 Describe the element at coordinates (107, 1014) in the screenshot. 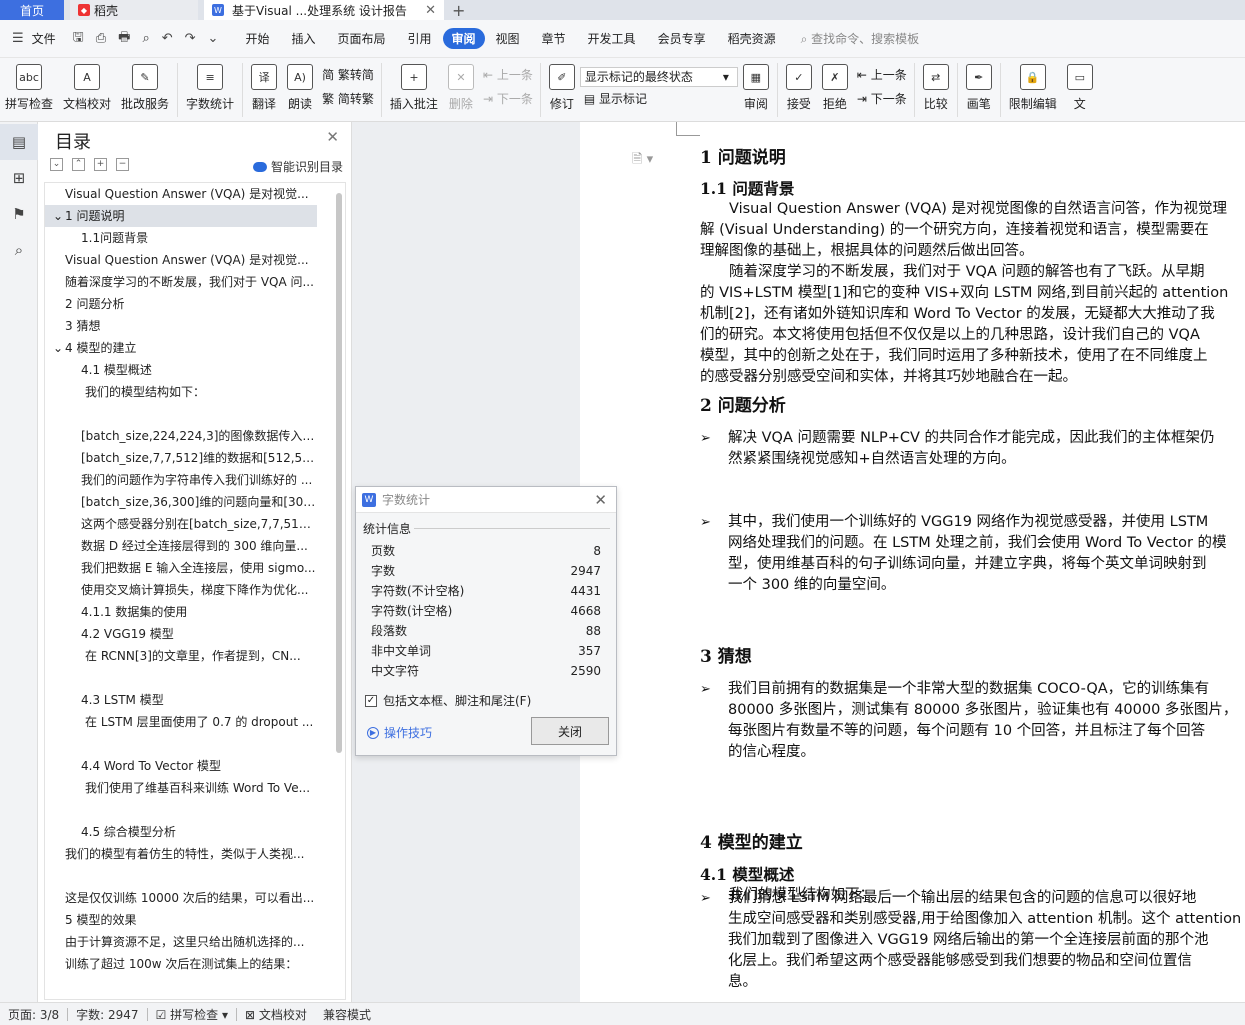

I see `word-count-indicator: 字数: 2947` at that location.